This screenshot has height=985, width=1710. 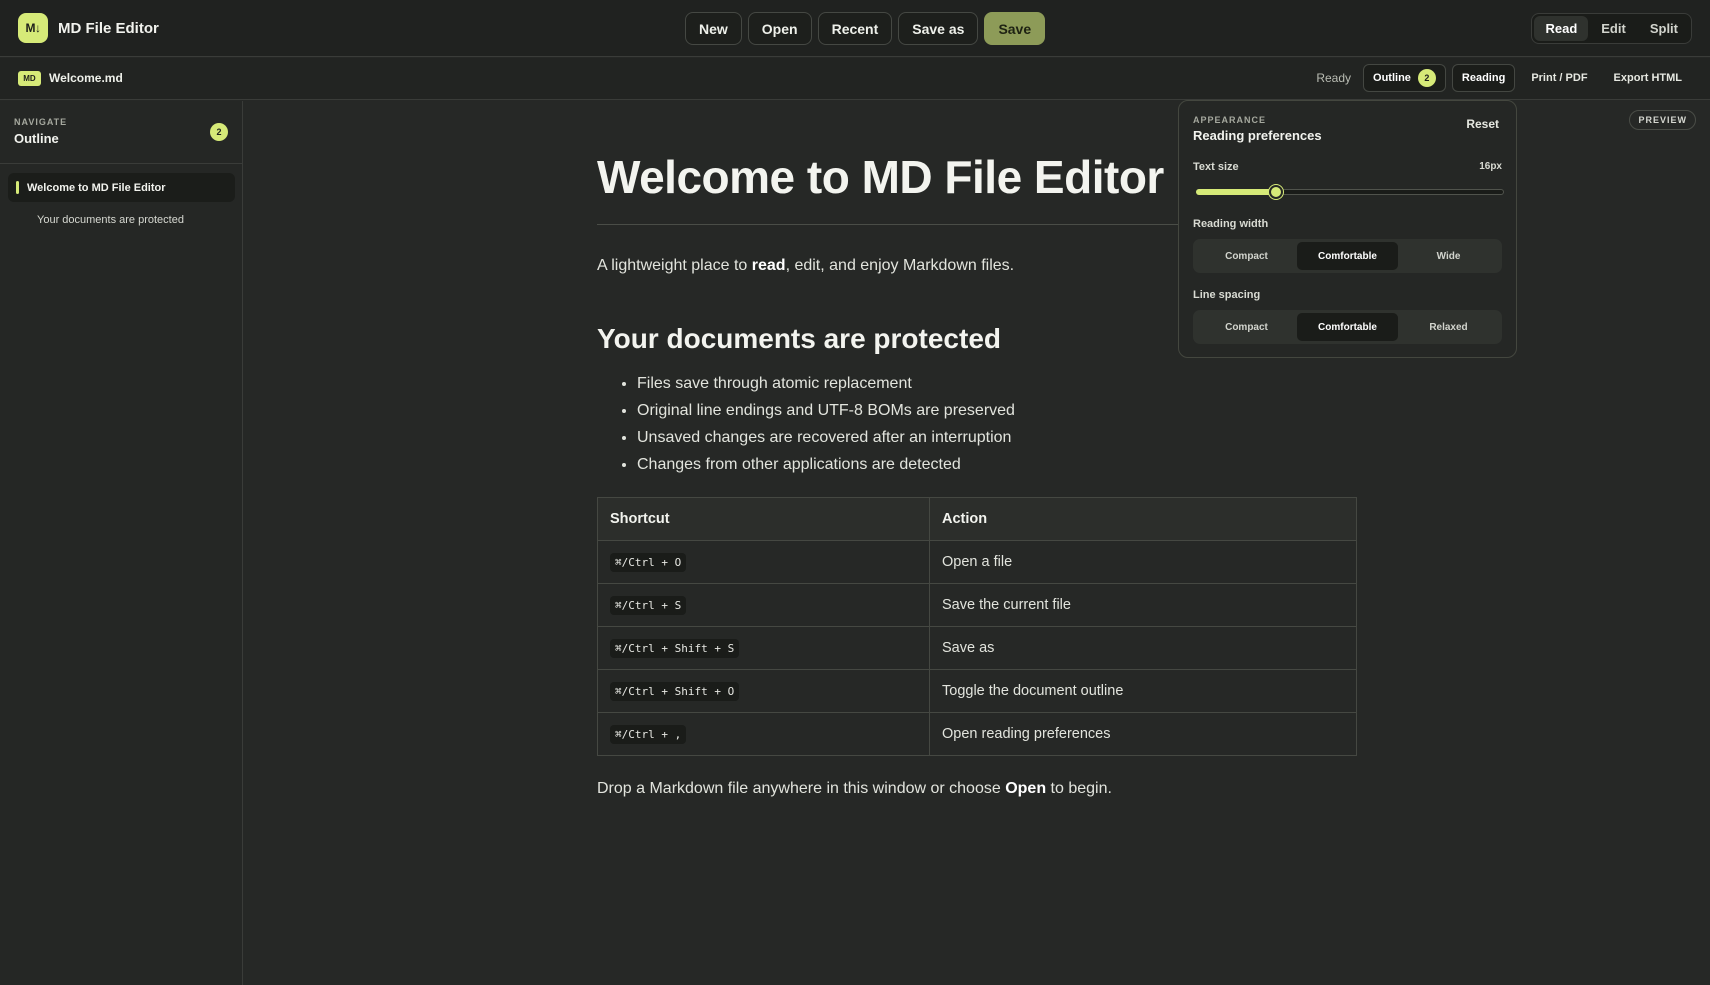 What do you see at coordinates (1246, 256) in the screenshot?
I see `width-option-compact: Compact` at bounding box center [1246, 256].